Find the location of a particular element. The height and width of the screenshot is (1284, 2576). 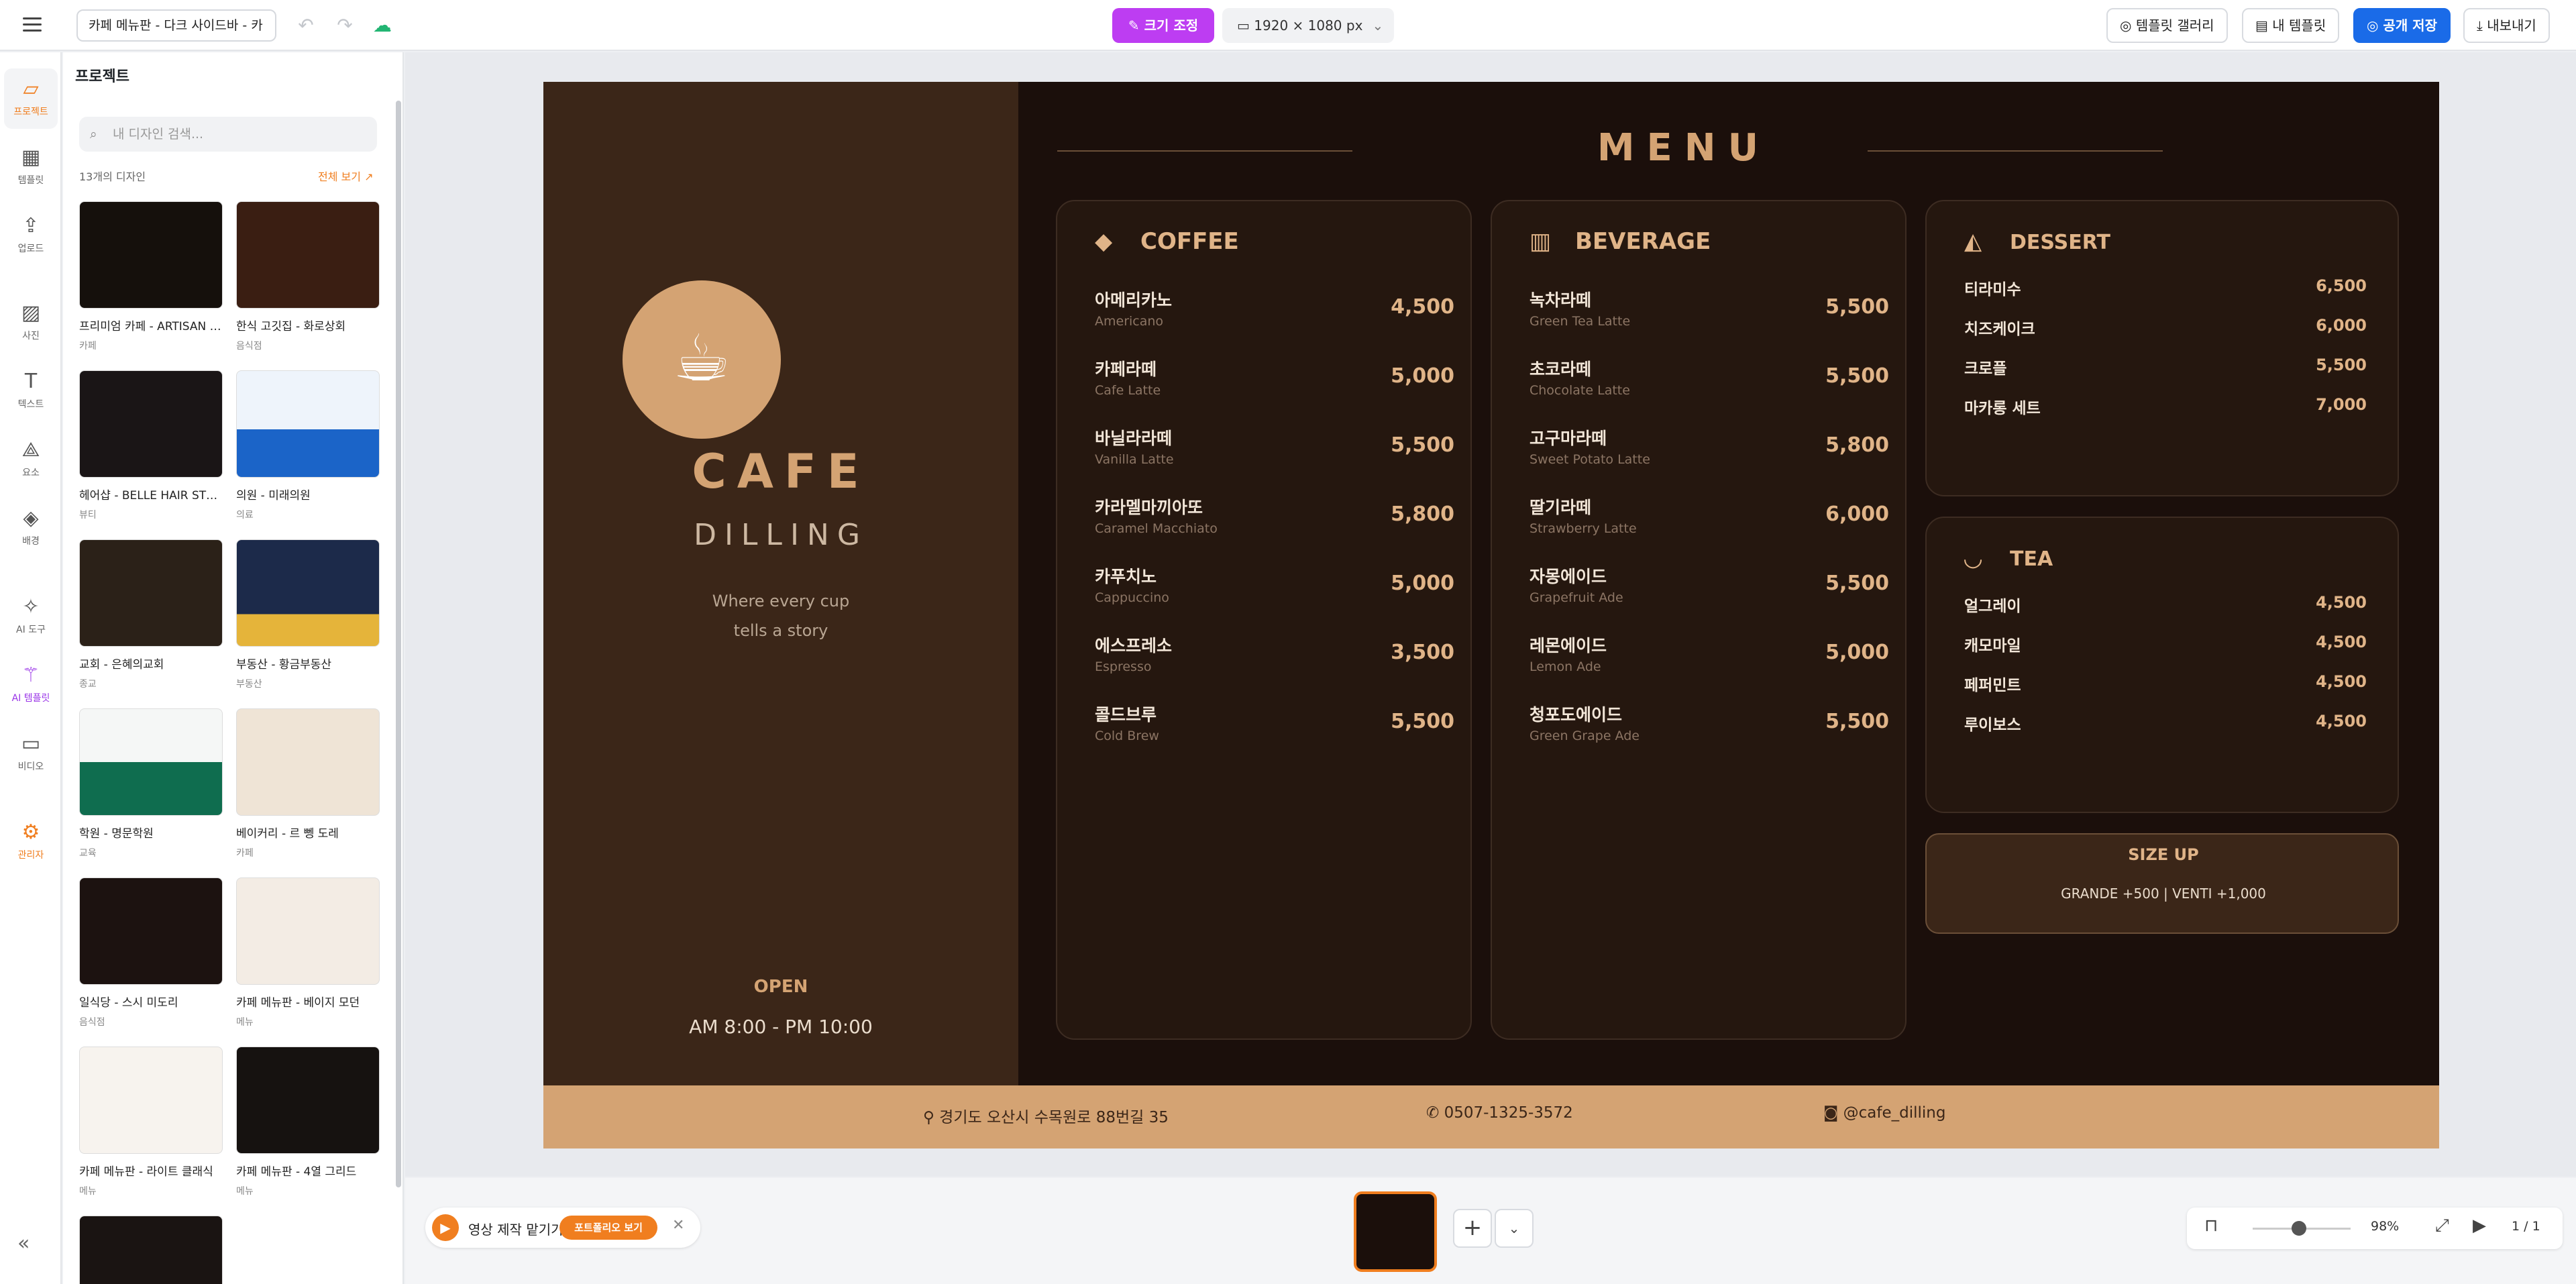

coffee-beans-icon: ◆ is located at coordinates (1104, 241).